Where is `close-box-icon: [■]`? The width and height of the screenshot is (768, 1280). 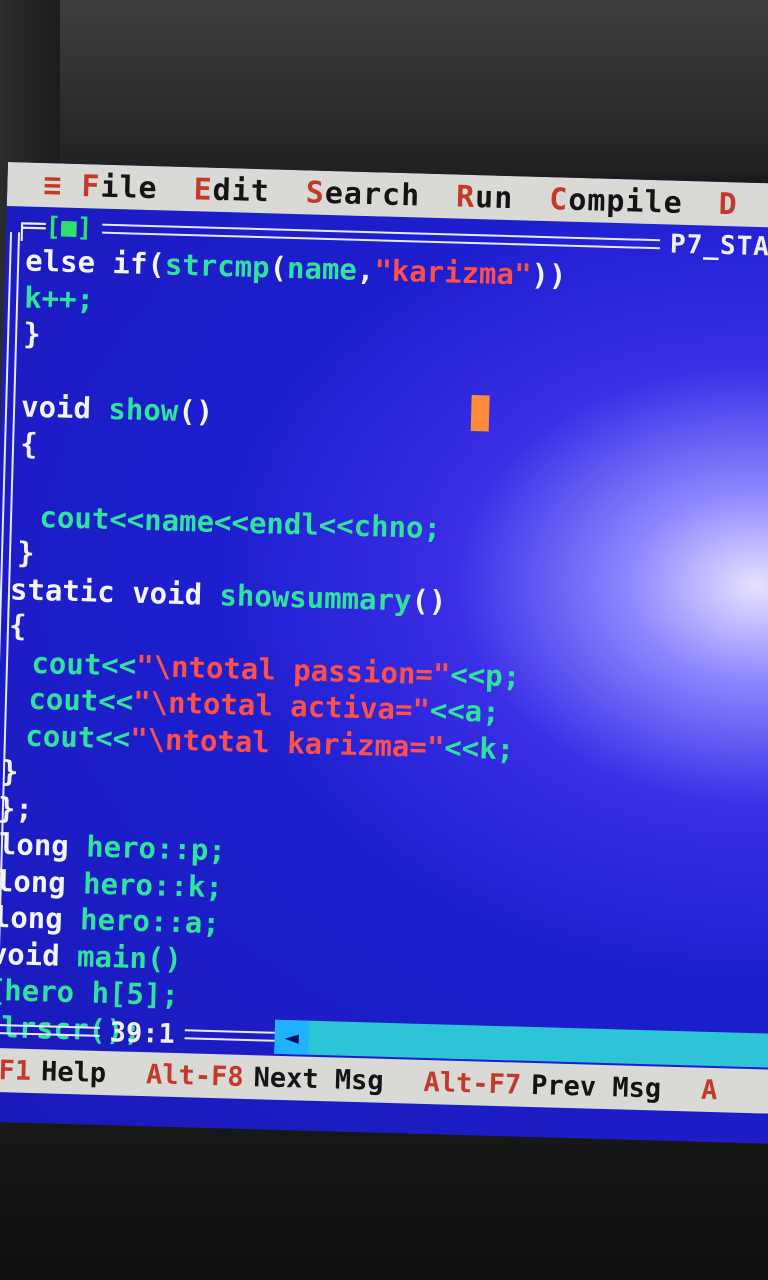
close-box-icon: [■] is located at coordinates (69, 227).